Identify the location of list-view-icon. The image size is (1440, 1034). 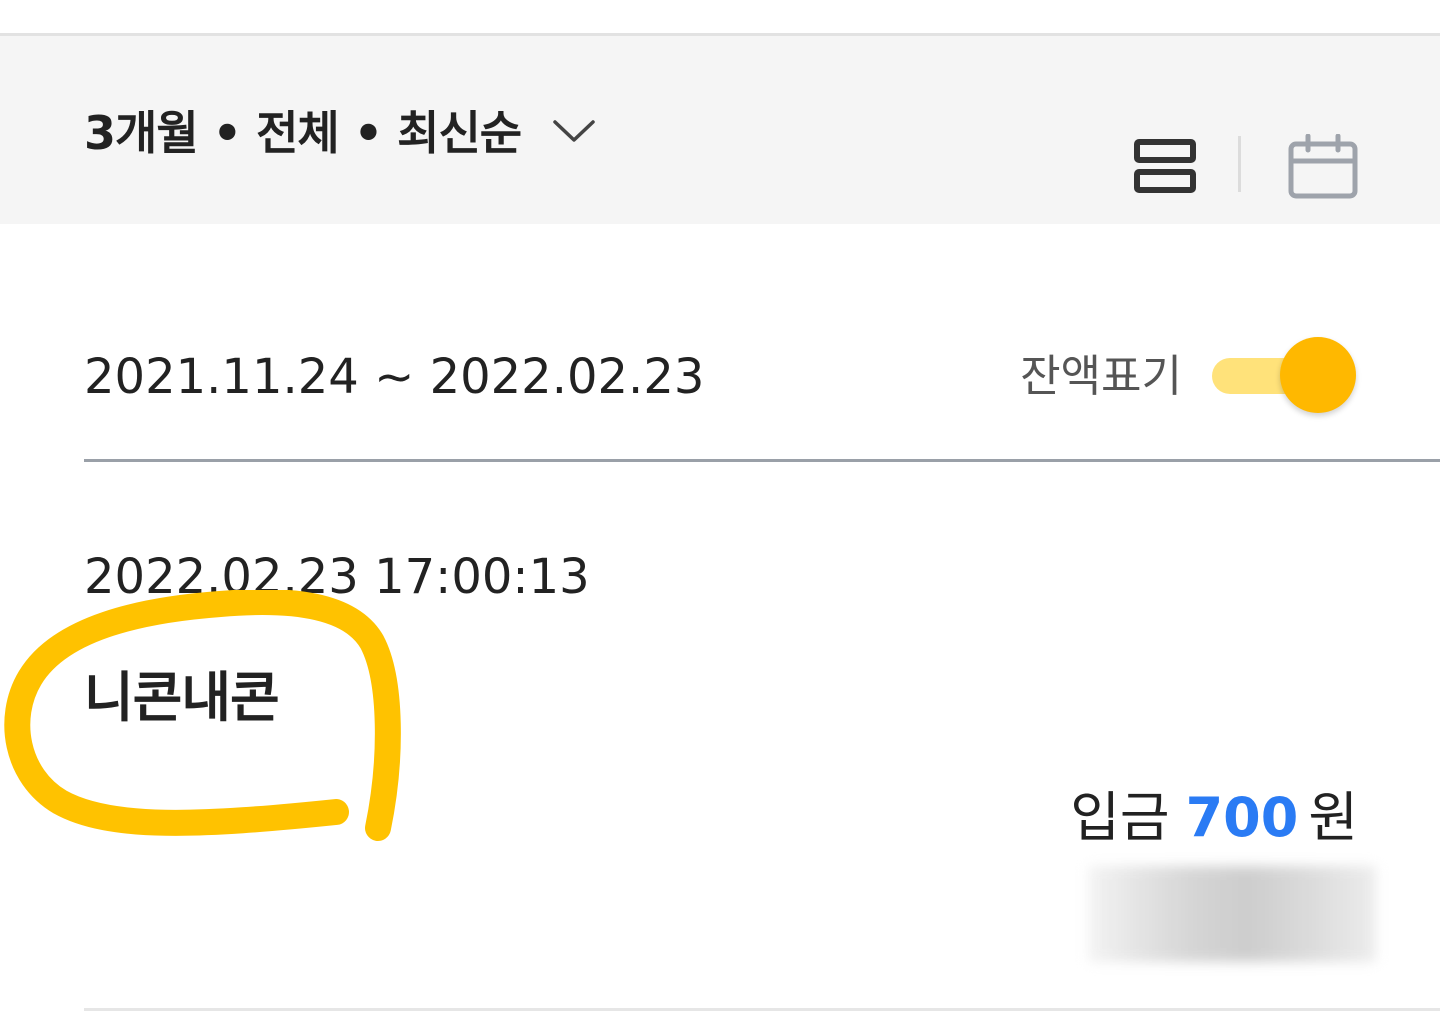
(1165, 166).